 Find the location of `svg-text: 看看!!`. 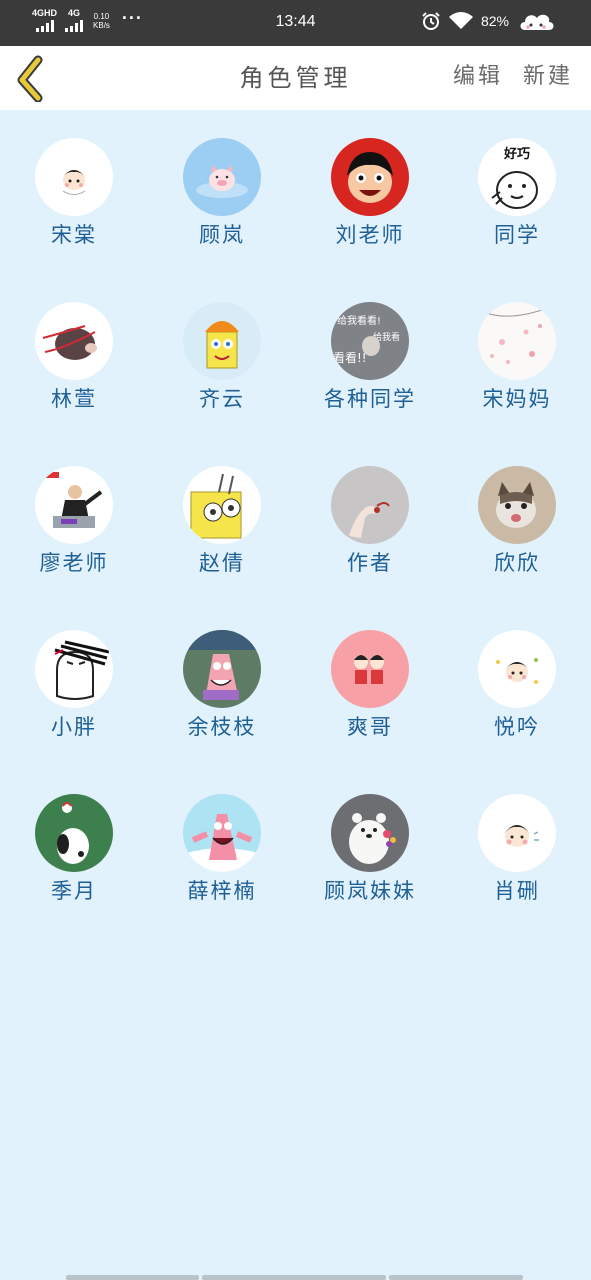

svg-text: 看看!! is located at coordinates (350, 358).